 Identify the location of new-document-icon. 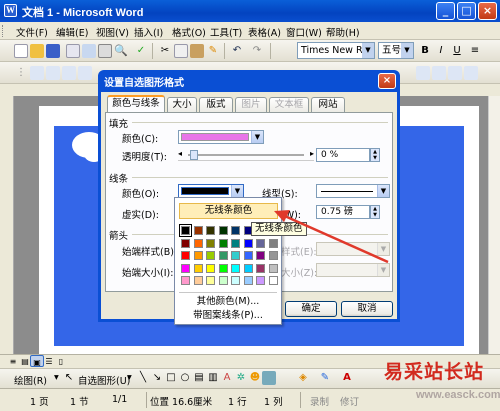
(21, 51).